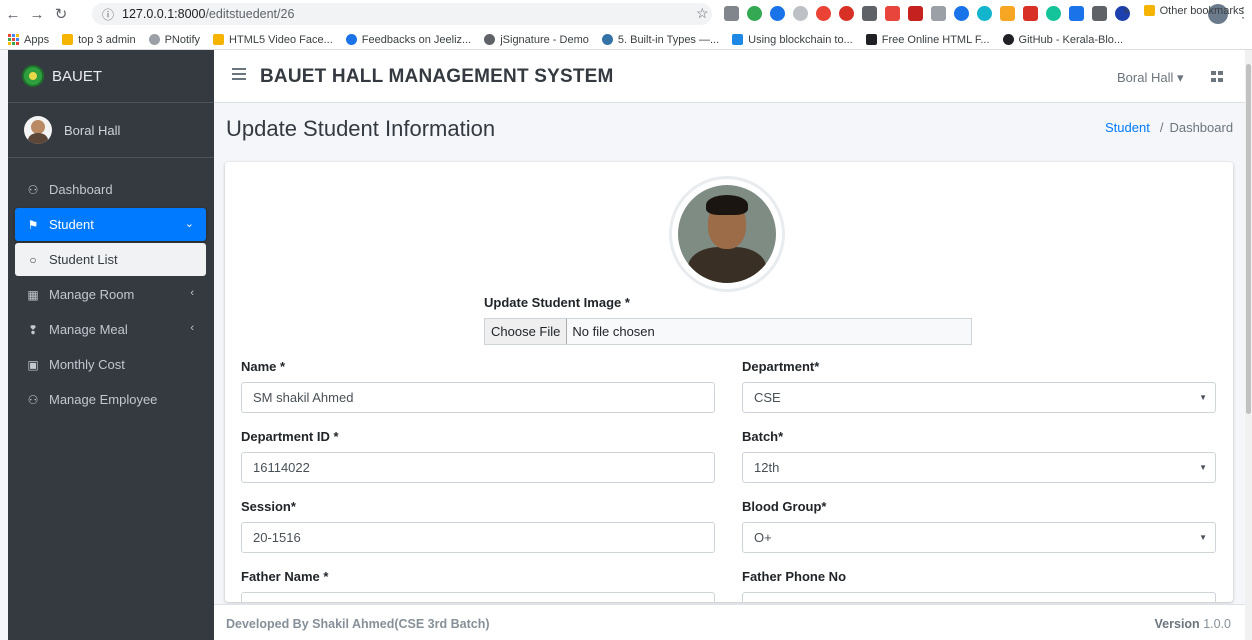  I want to click on blood-group-select: O+ ▼, so click(979, 537).